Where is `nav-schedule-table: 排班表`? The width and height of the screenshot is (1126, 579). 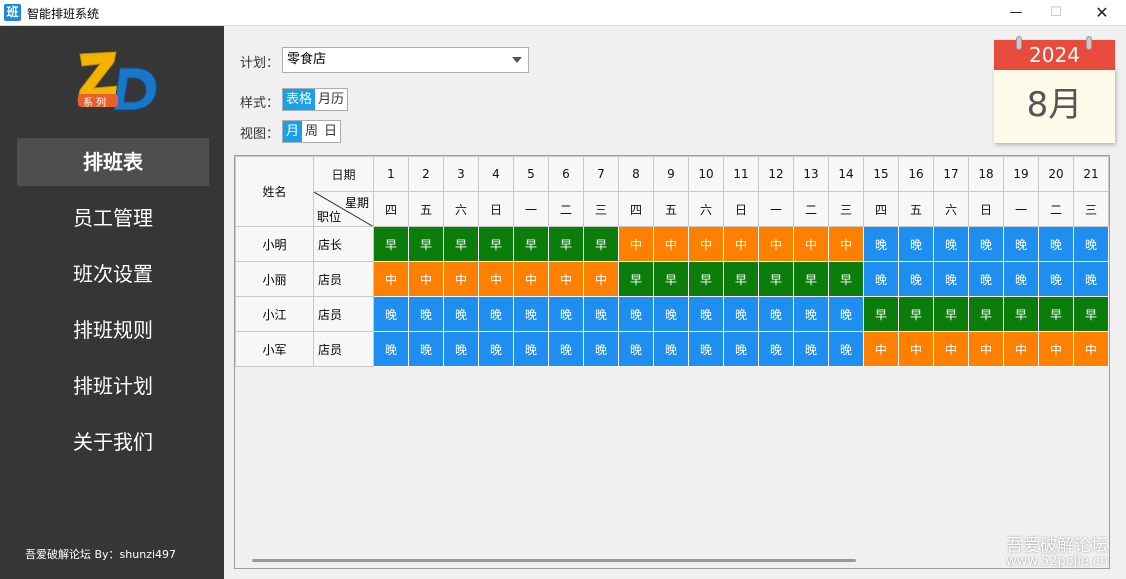
nav-schedule-table: 排班表 is located at coordinates (113, 162).